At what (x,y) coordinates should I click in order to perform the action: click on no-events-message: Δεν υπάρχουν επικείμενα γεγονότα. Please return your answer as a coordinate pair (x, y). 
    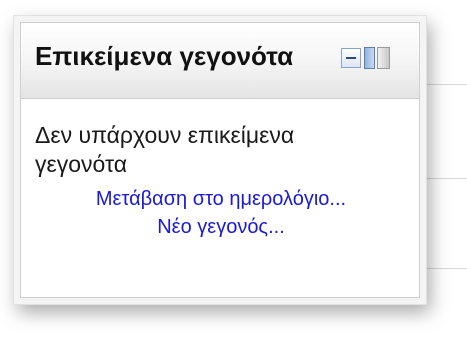
    Looking at the image, I should click on (165, 149).